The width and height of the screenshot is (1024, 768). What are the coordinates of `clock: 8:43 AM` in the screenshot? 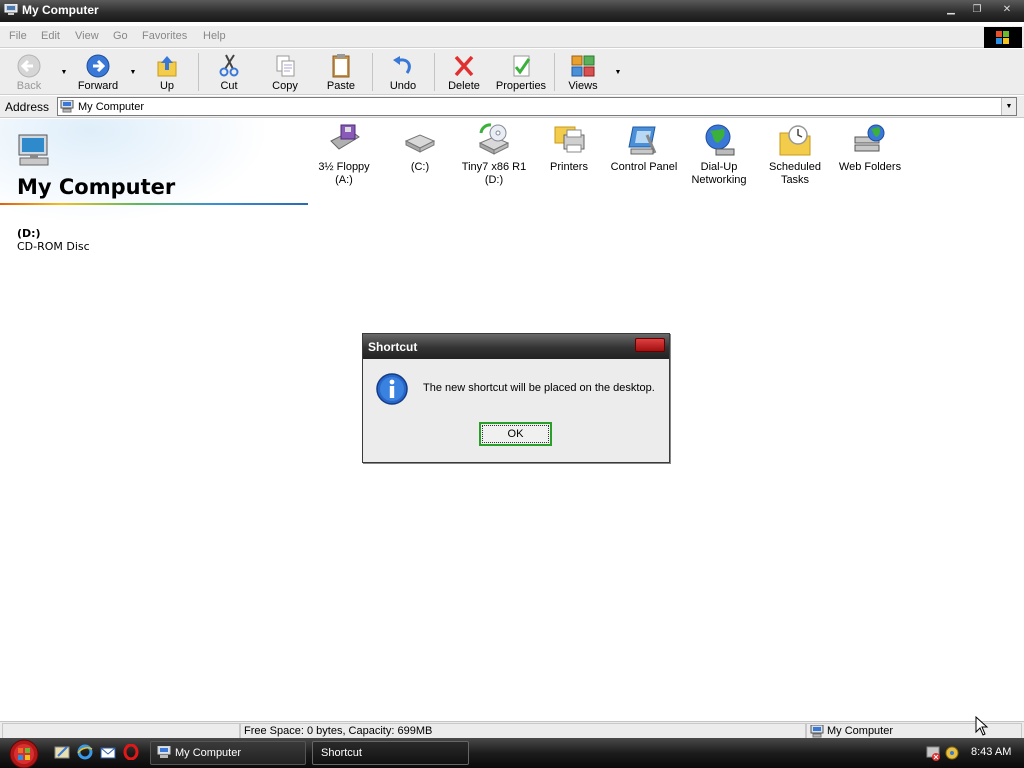 It's located at (991, 752).